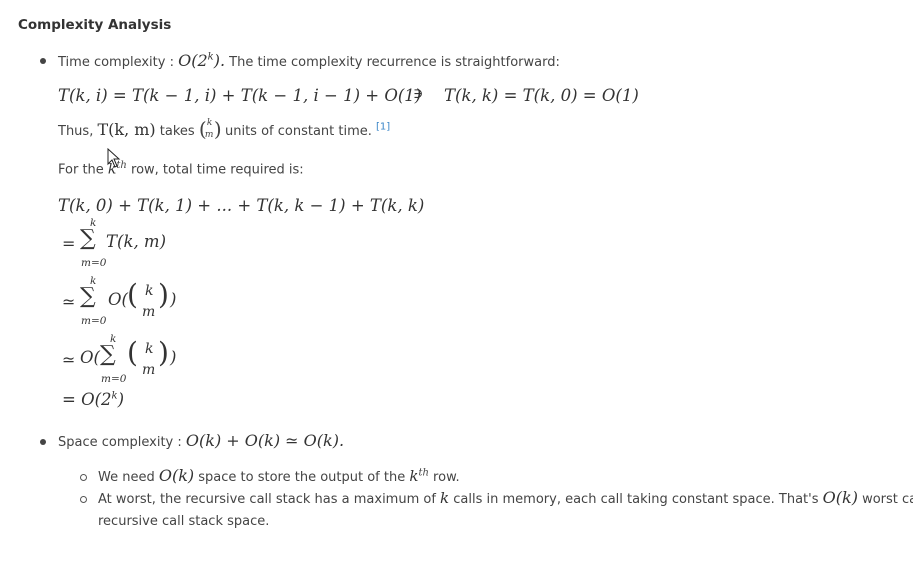 The height and width of the screenshot is (574, 913). What do you see at coordinates (181, 169) in the screenshot?
I see `row-line: For the kth row, total time required is:` at bounding box center [181, 169].